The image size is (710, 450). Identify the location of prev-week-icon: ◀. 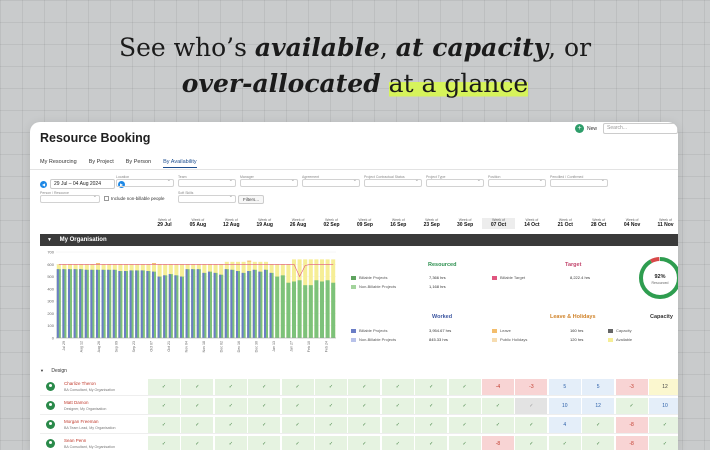
(43, 184).